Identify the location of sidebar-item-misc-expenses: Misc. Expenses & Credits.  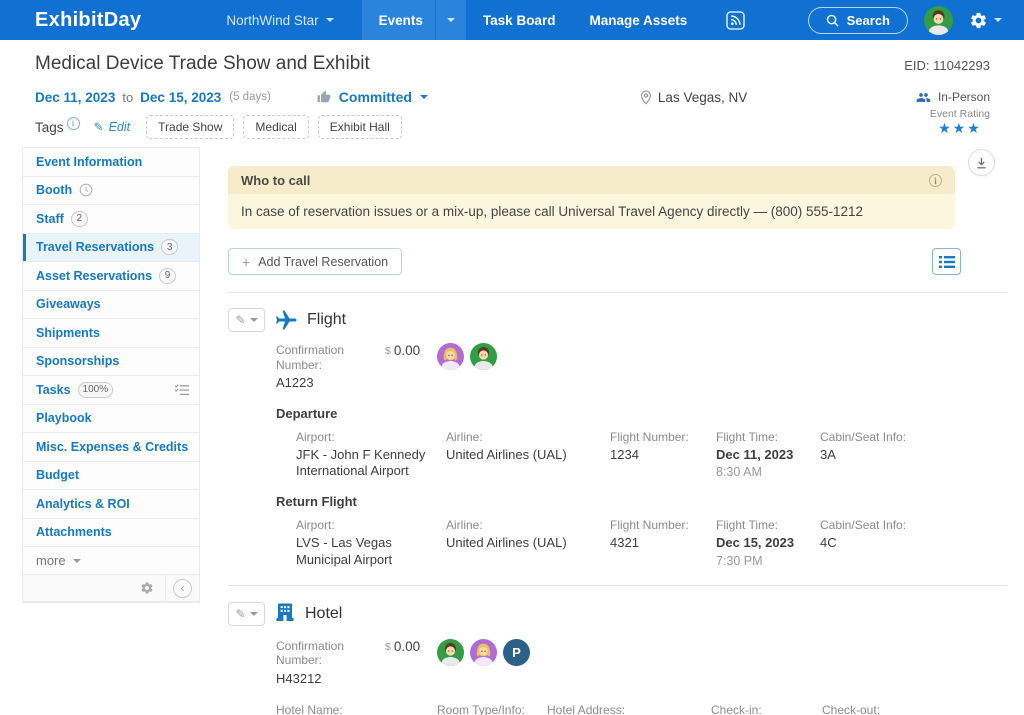
(111, 447).